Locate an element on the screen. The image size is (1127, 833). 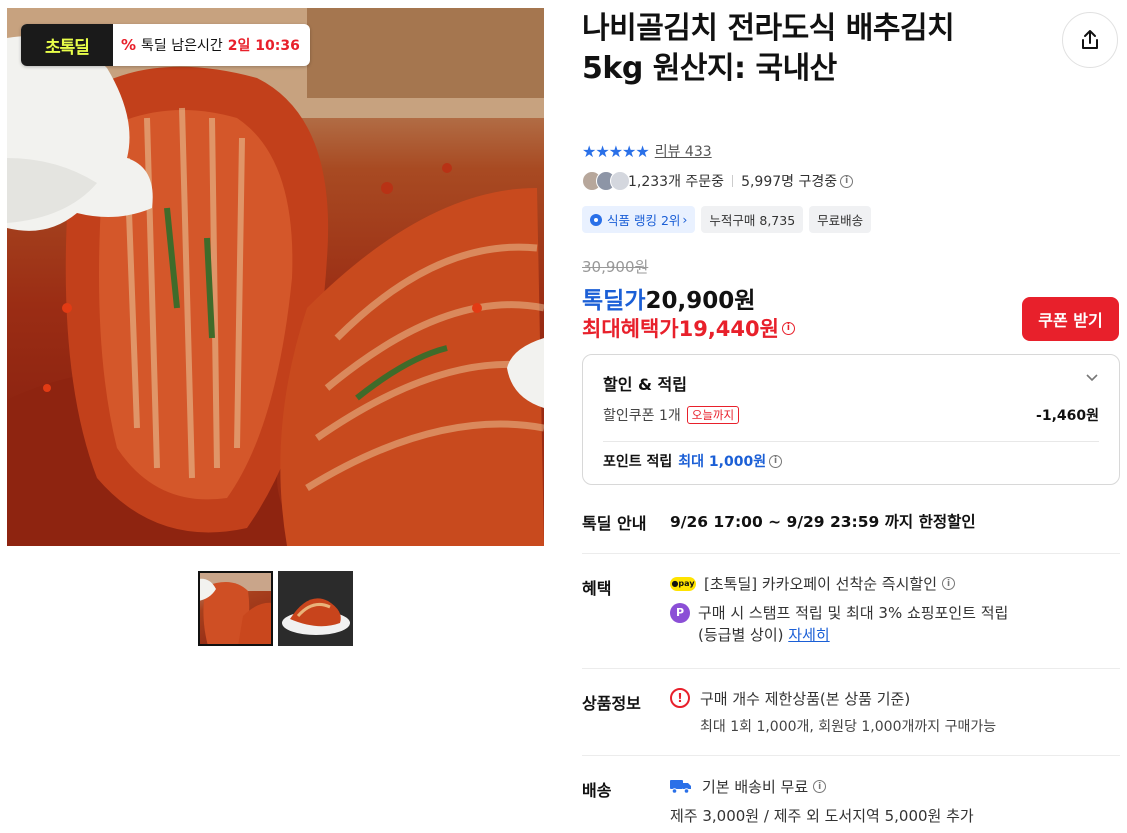
max-benefit-value: 19,440원 is located at coordinates (728, 329).